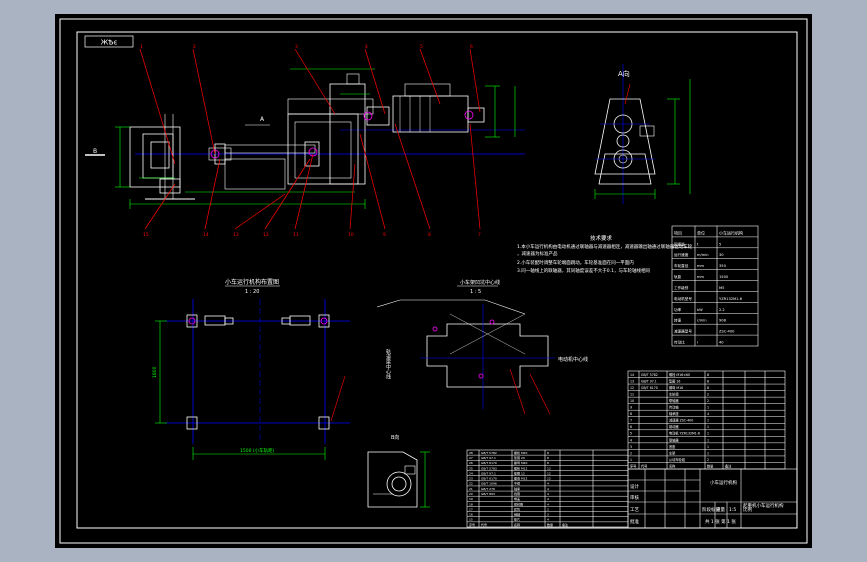  I want to click on parts-right-cell: 制动器, so click(674, 426).